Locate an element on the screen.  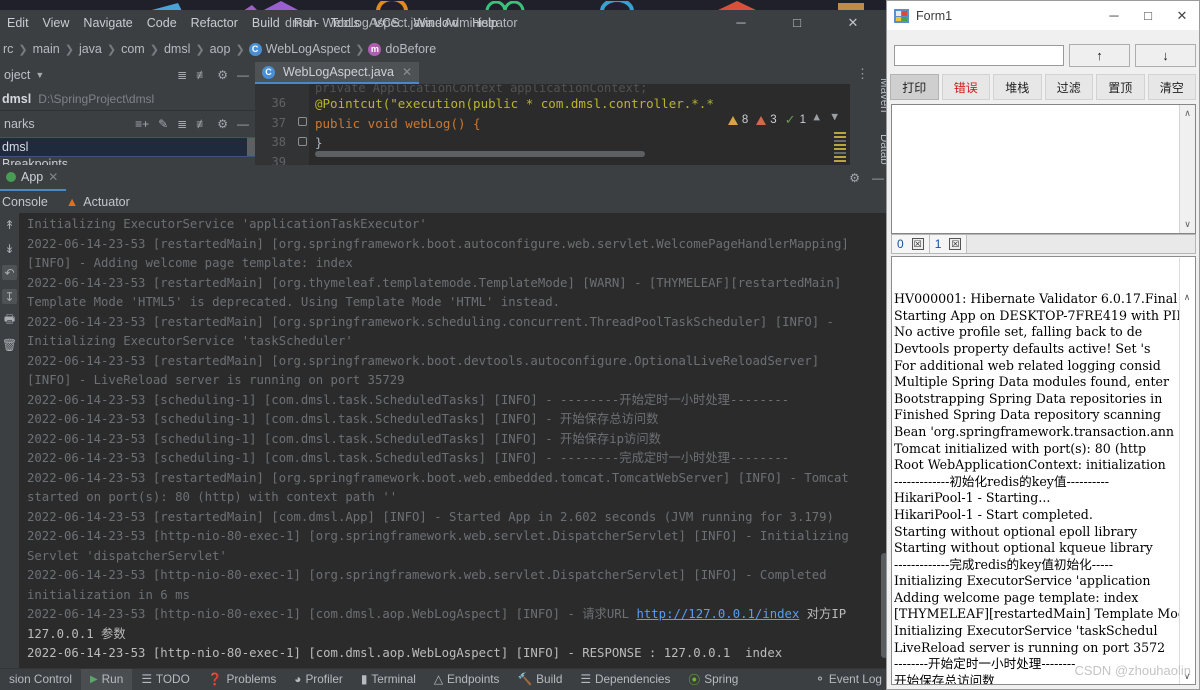
breadcrumb-item-method: doBefore is located at coordinates (410, 49).